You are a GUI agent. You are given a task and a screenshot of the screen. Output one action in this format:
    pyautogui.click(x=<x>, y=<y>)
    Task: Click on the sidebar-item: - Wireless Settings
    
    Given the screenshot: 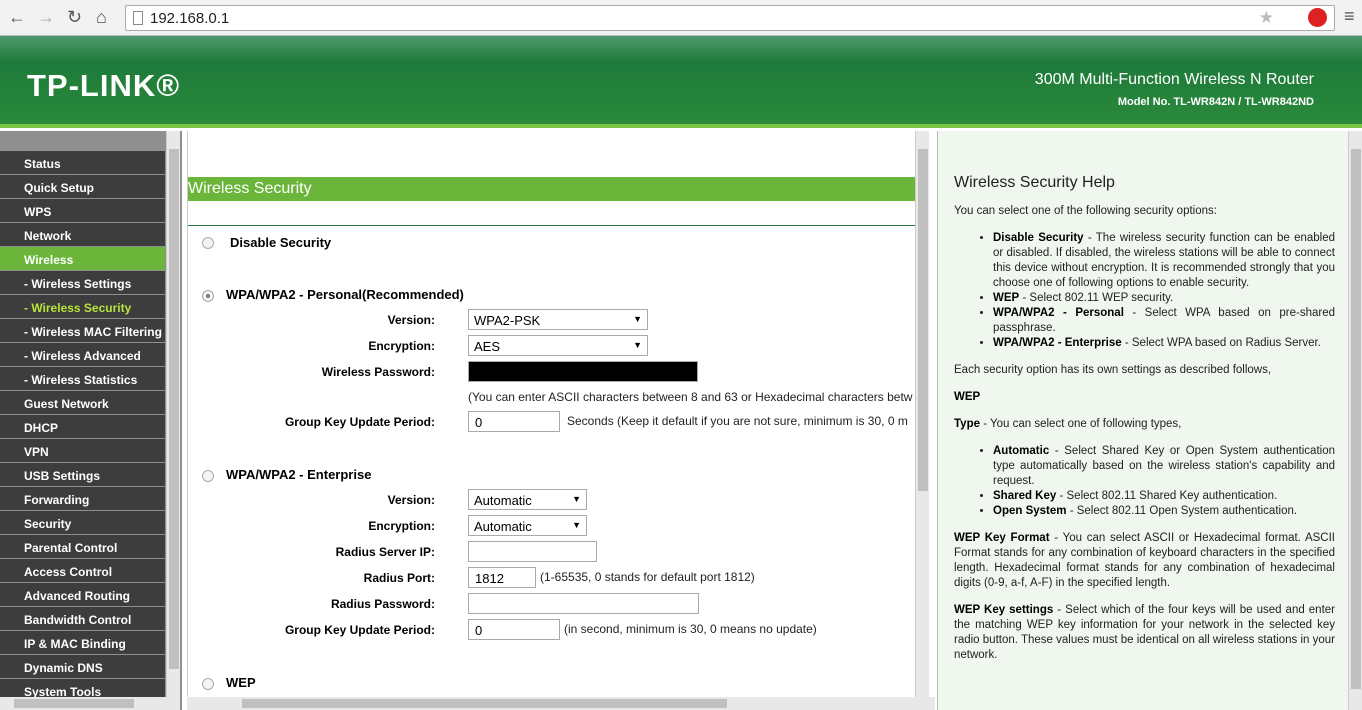 What is the action you would take?
    pyautogui.click(x=82, y=282)
    